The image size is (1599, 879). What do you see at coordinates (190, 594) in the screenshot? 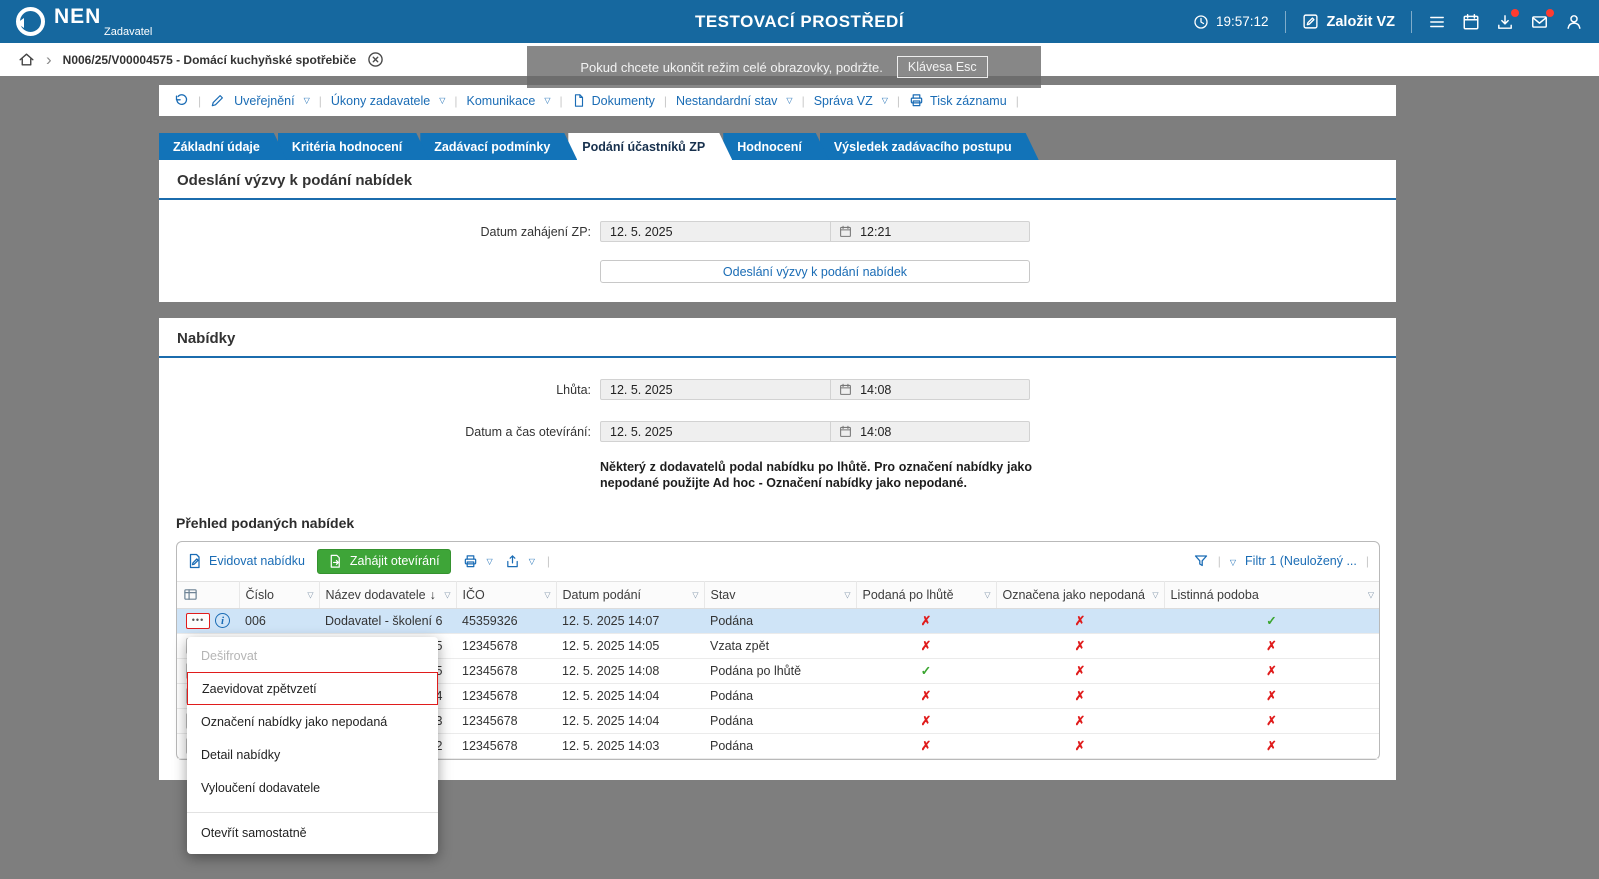
I see `column-settings-icon` at bounding box center [190, 594].